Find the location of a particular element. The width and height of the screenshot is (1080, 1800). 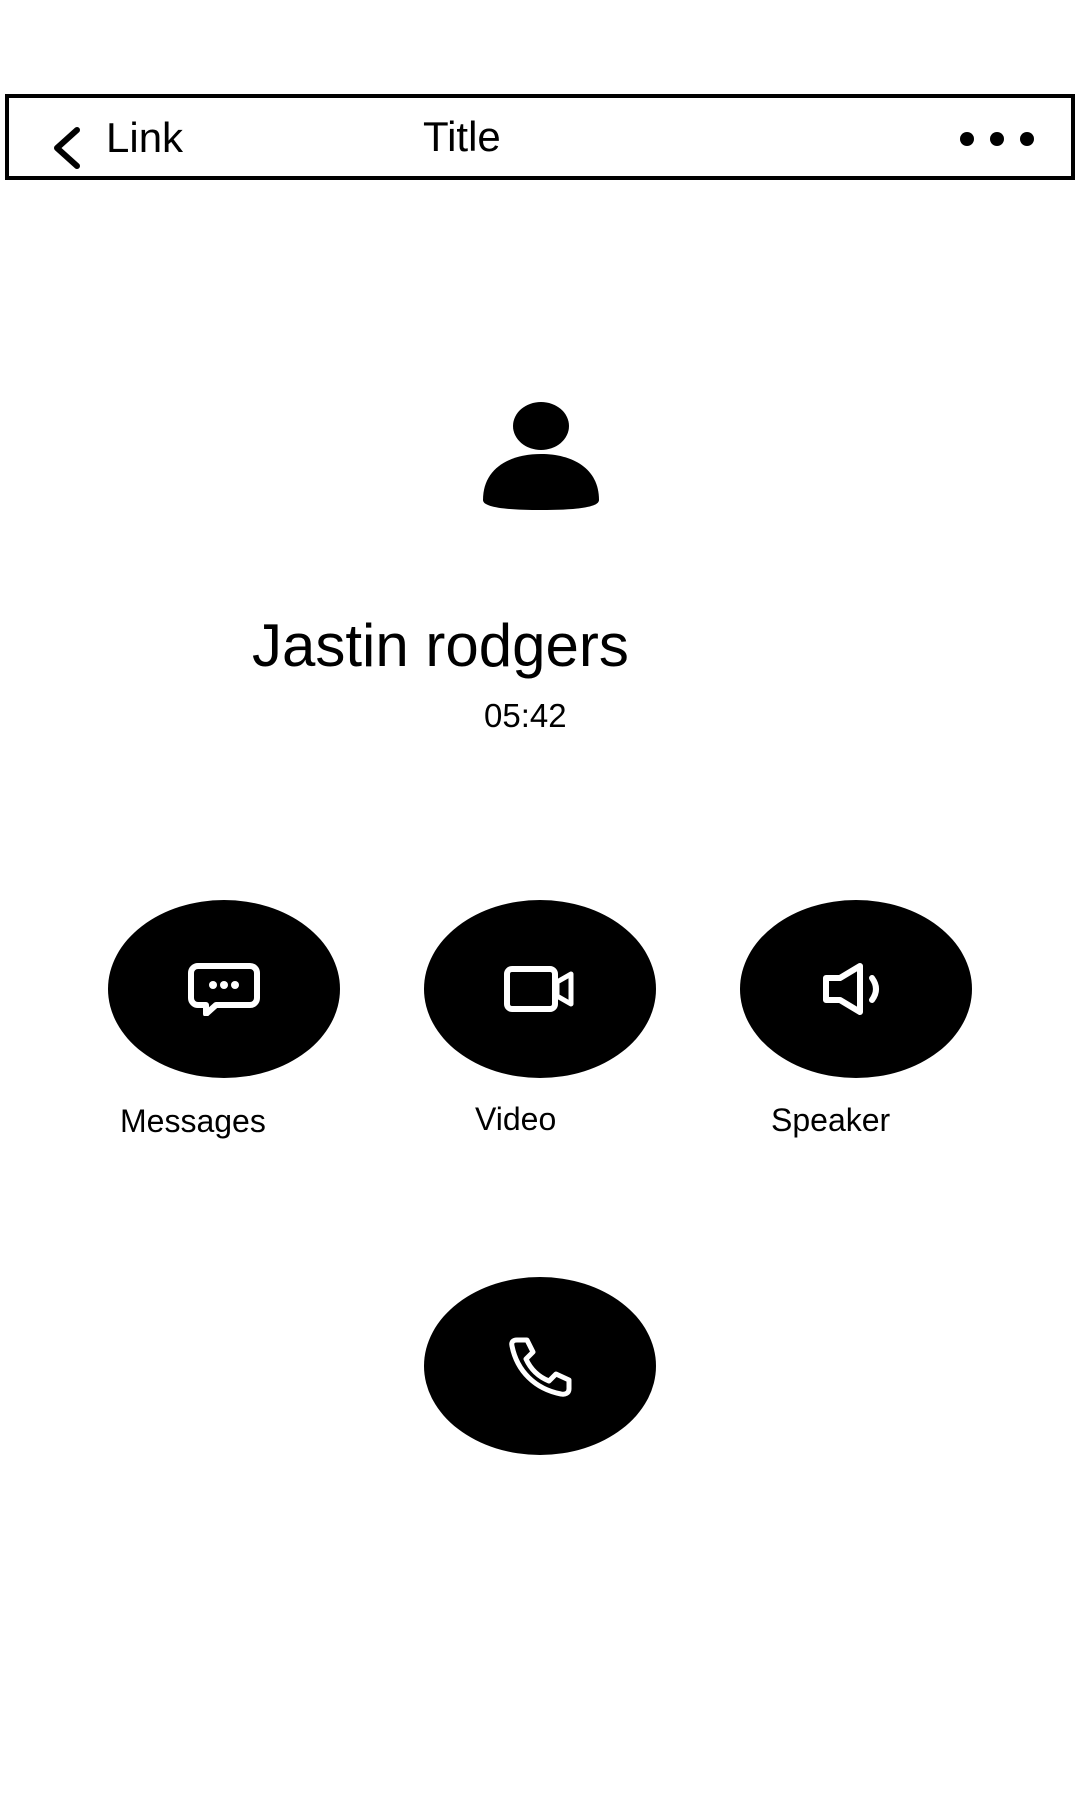

messages-button is located at coordinates (224, 989).